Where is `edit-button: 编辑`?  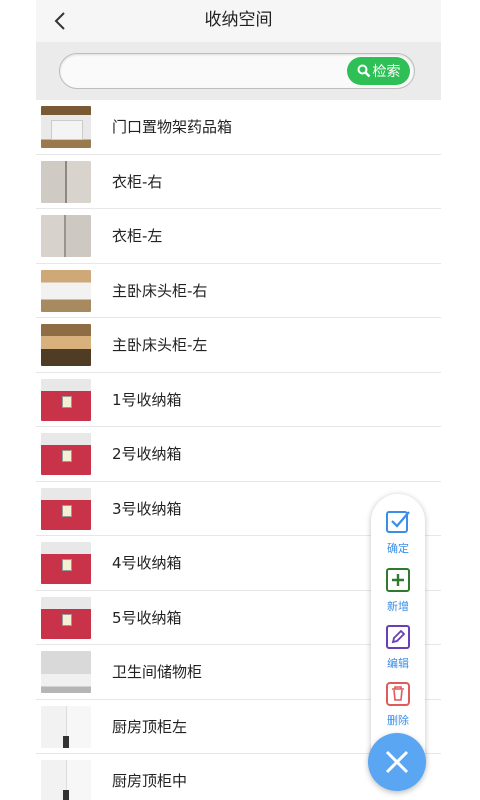
edit-button: 编辑 is located at coordinates (398, 647).